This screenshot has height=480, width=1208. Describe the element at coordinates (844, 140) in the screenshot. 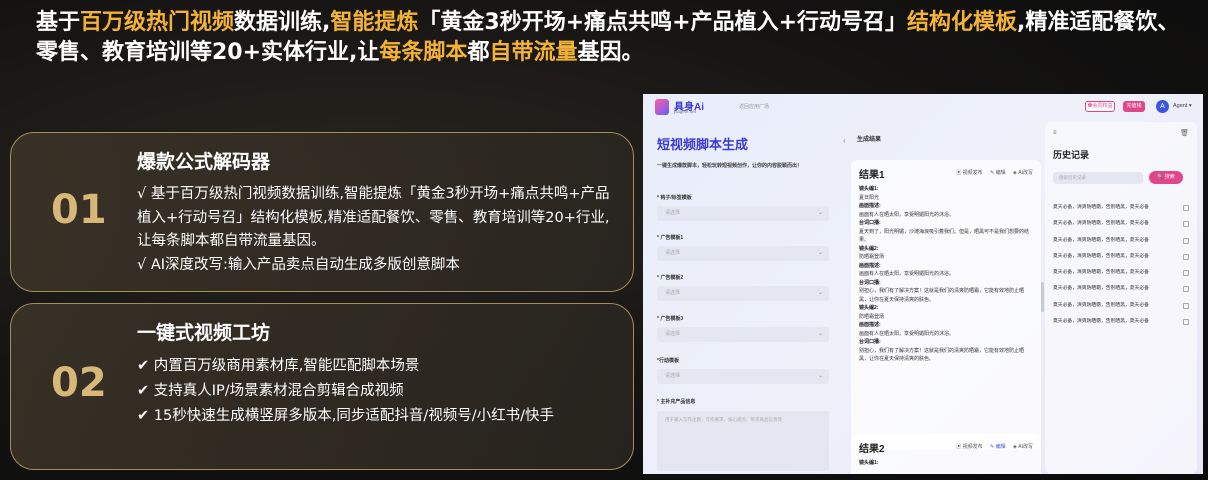

I see `collapse-icon: ‹` at that location.